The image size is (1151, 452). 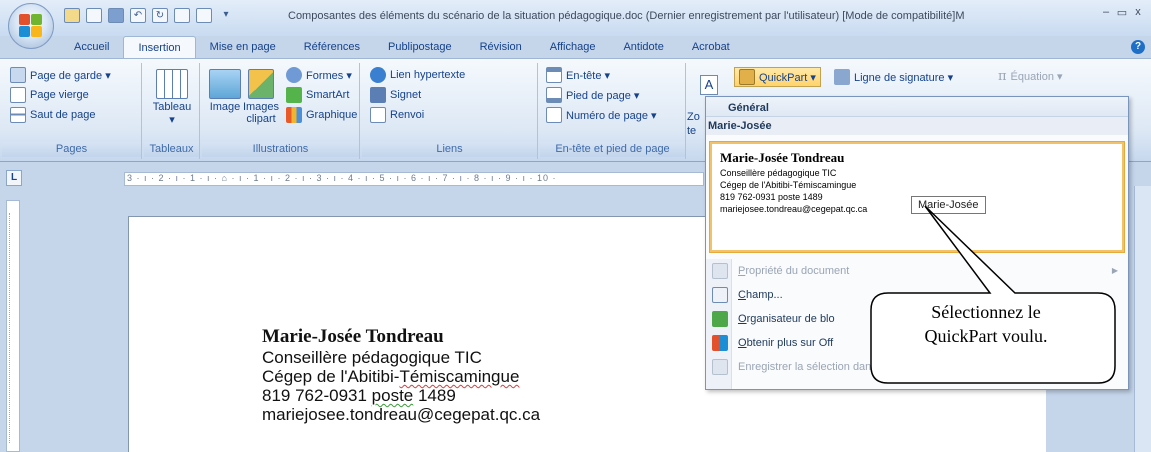 I want to click on zone-text-label: Zo, so click(x=693, y=117).